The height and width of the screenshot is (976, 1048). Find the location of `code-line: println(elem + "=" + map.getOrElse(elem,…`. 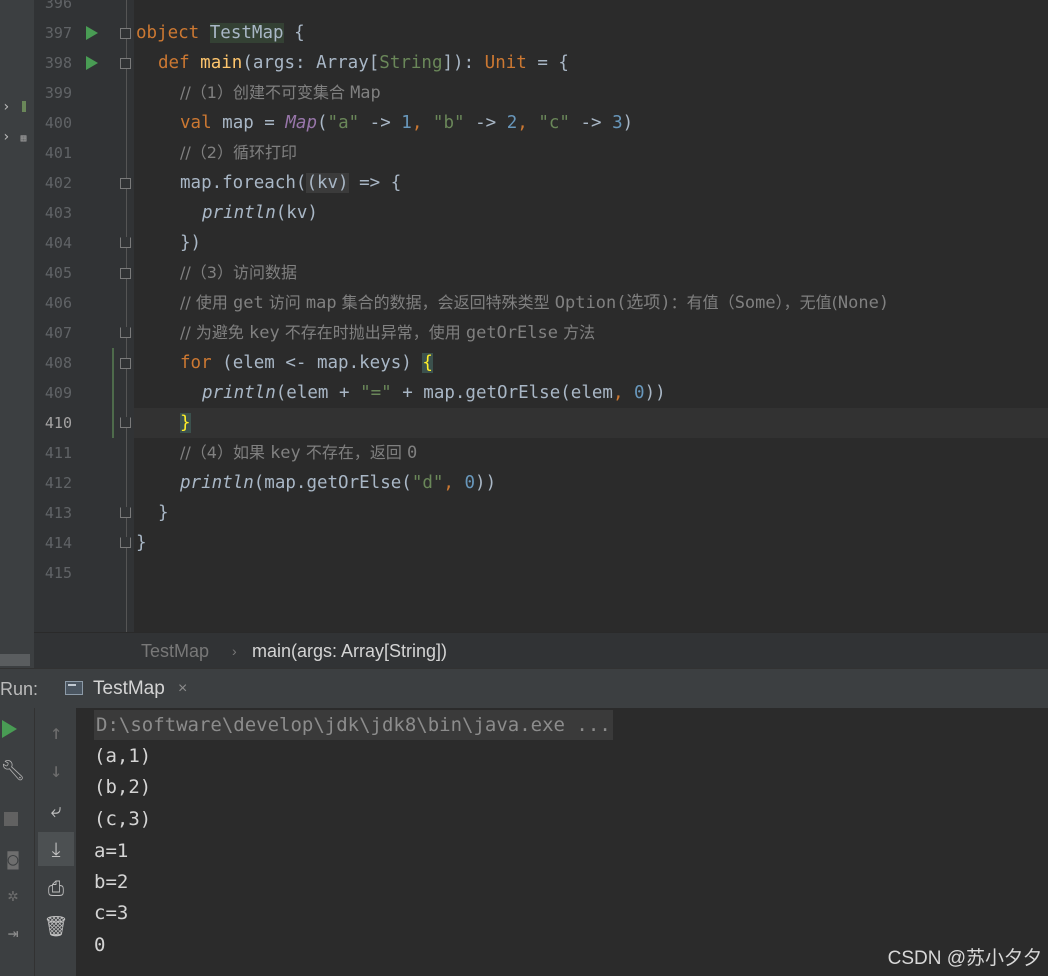

code-line: println(elem + "=" + map.getOrElse(elem,… is located at coordinates (434, 393).